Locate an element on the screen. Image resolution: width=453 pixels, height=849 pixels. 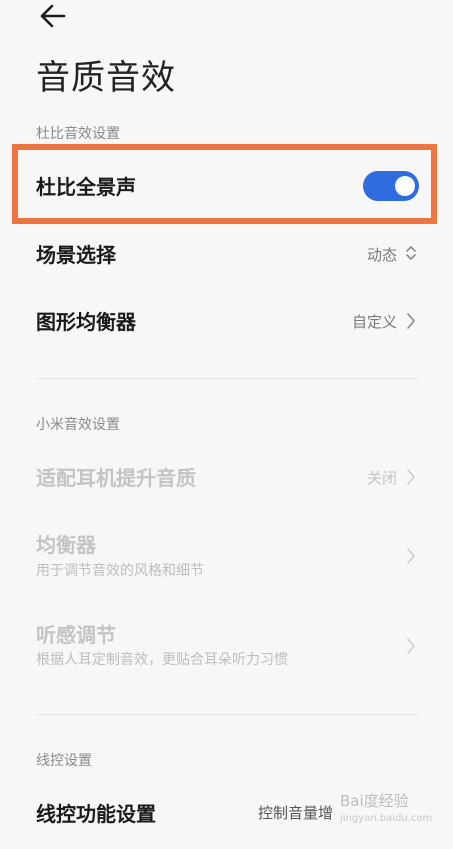
back-button is located at coordinates (50, 17).